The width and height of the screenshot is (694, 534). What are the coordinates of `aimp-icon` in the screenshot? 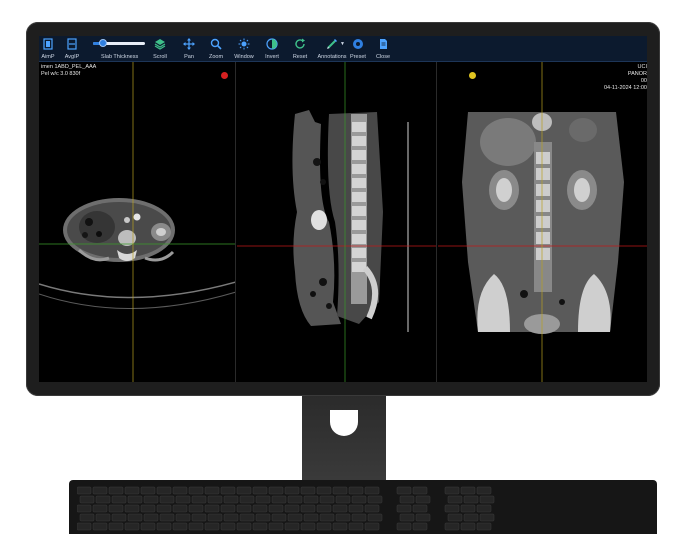 It's located at (48, 44).